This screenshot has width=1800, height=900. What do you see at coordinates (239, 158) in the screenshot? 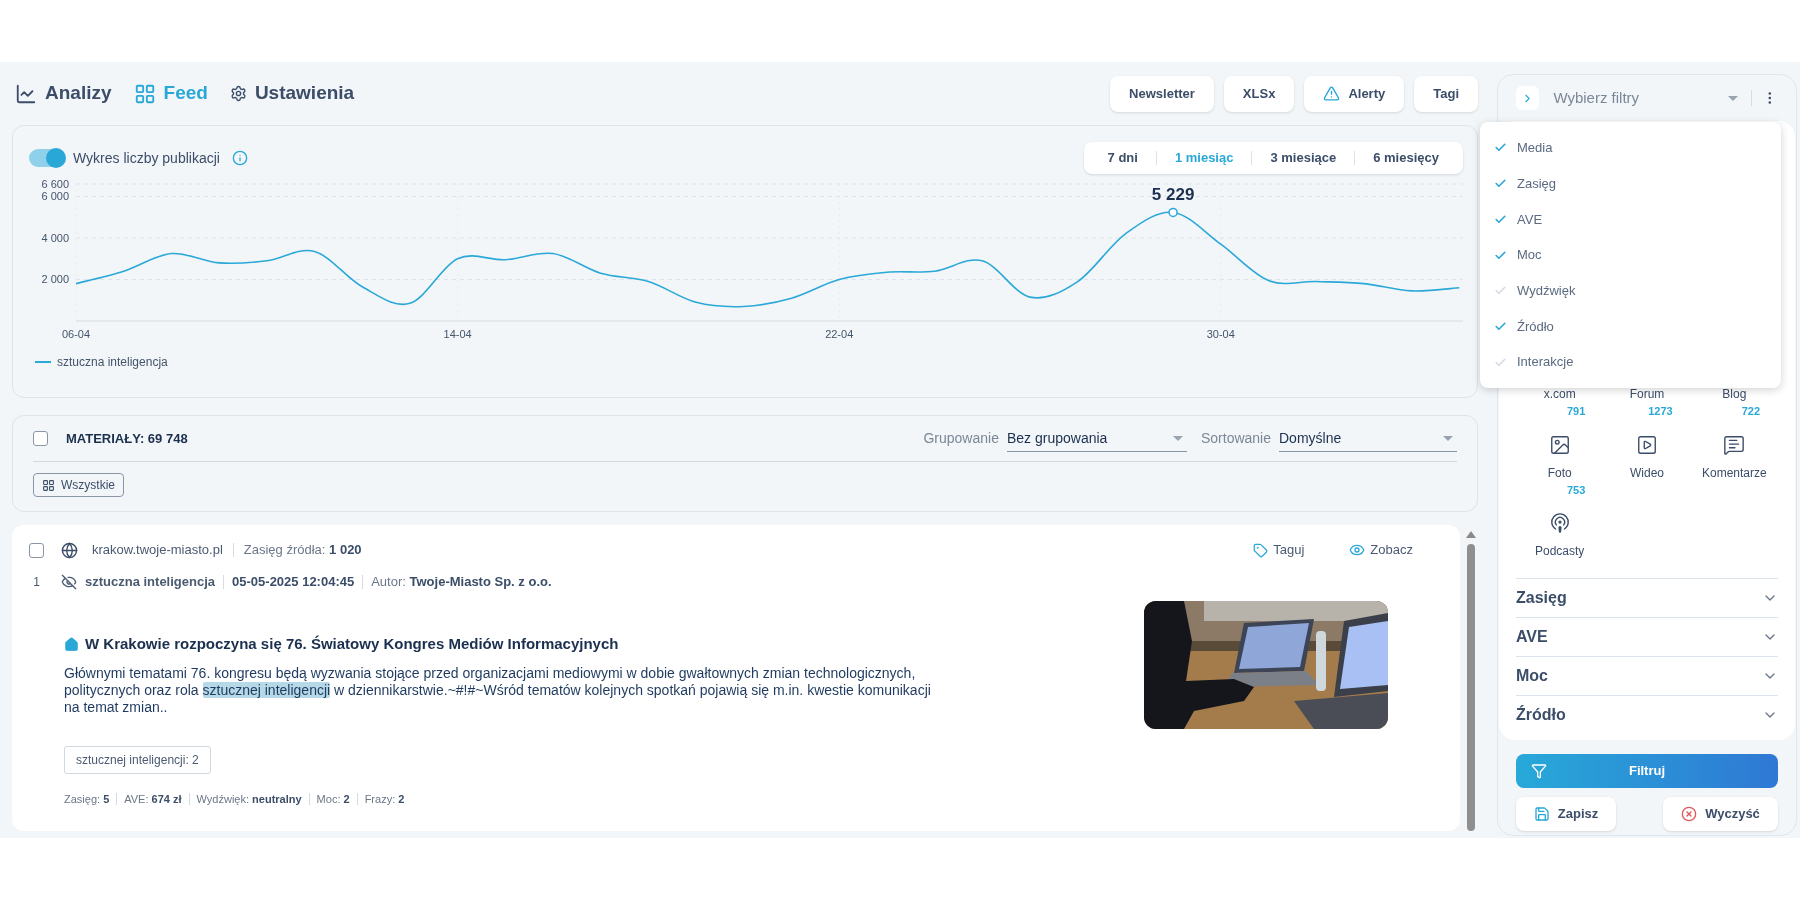
I see `info-icon` at bounding box center [239, 158].